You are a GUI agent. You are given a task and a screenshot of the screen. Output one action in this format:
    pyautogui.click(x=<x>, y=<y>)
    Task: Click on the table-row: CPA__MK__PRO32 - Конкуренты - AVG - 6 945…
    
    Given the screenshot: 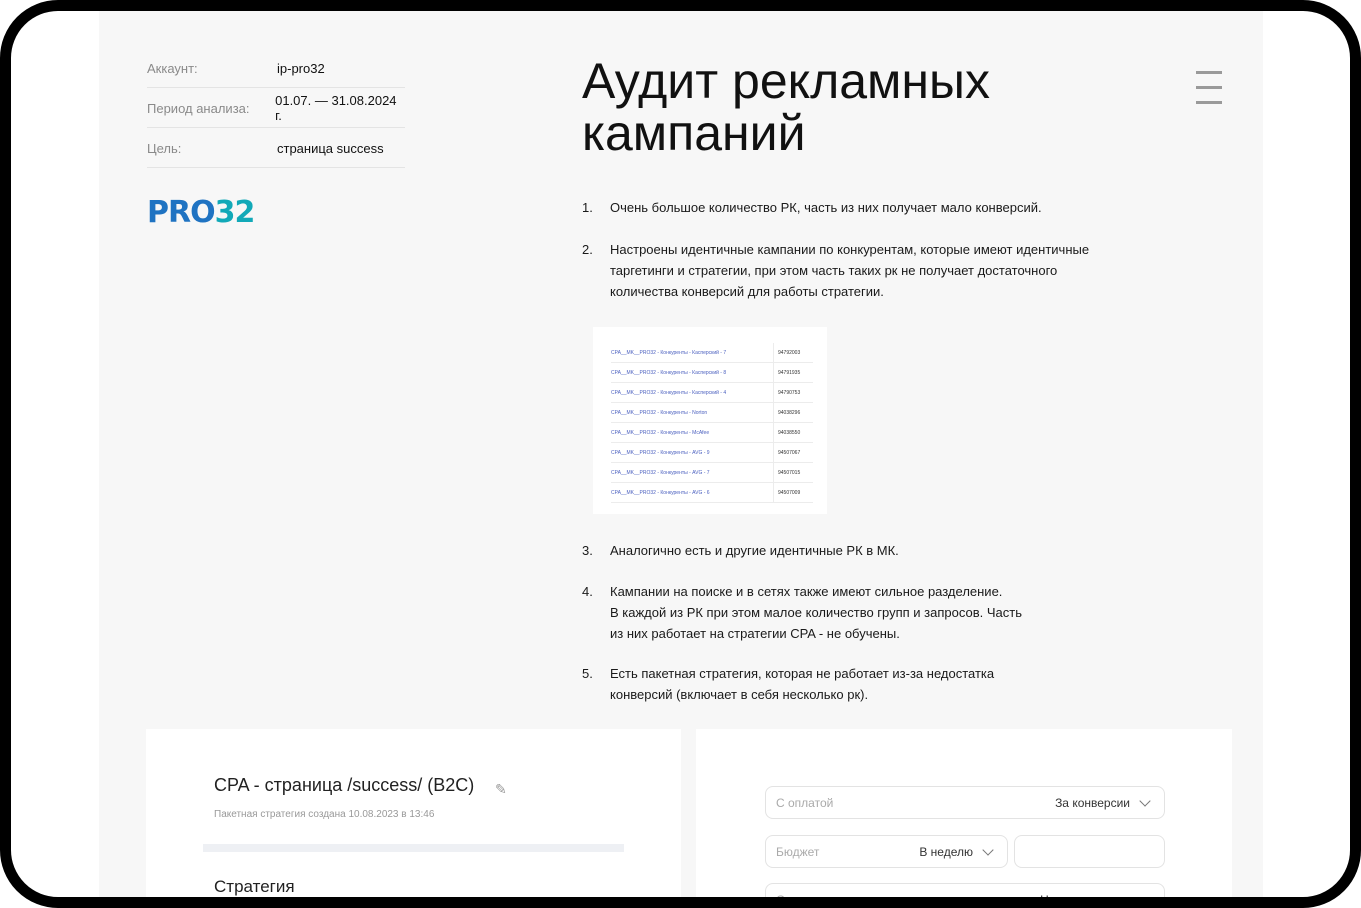 What is the action you would take?
    pyautogui.click(x=712, y=492)
    